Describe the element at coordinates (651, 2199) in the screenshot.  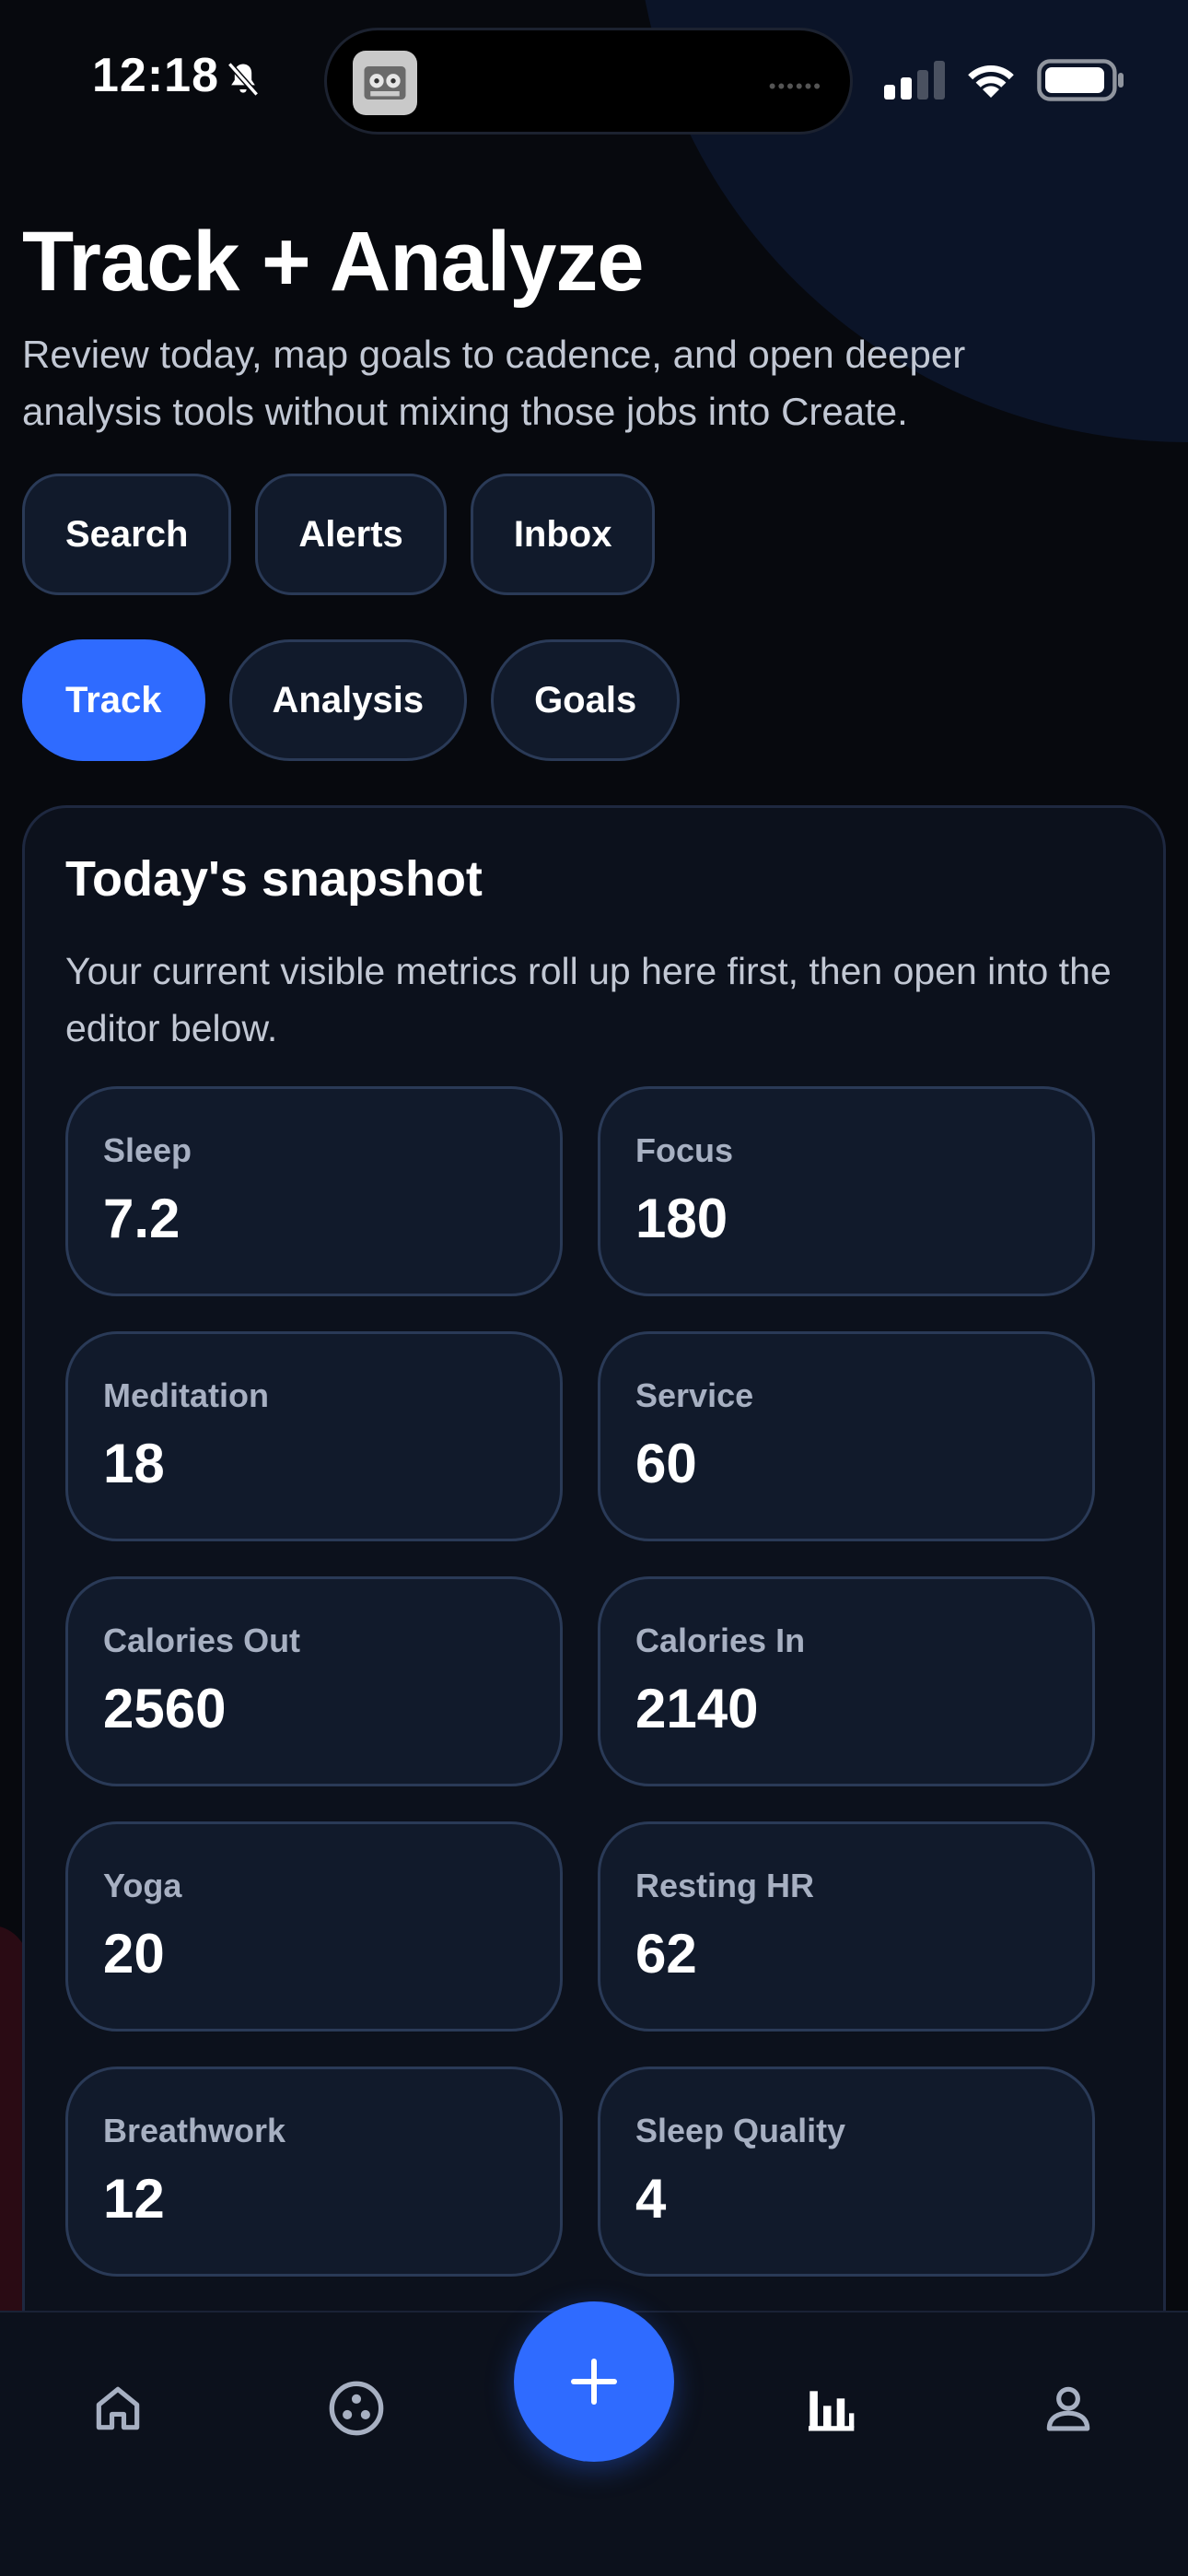
I see `metric-value: 4` at that location.